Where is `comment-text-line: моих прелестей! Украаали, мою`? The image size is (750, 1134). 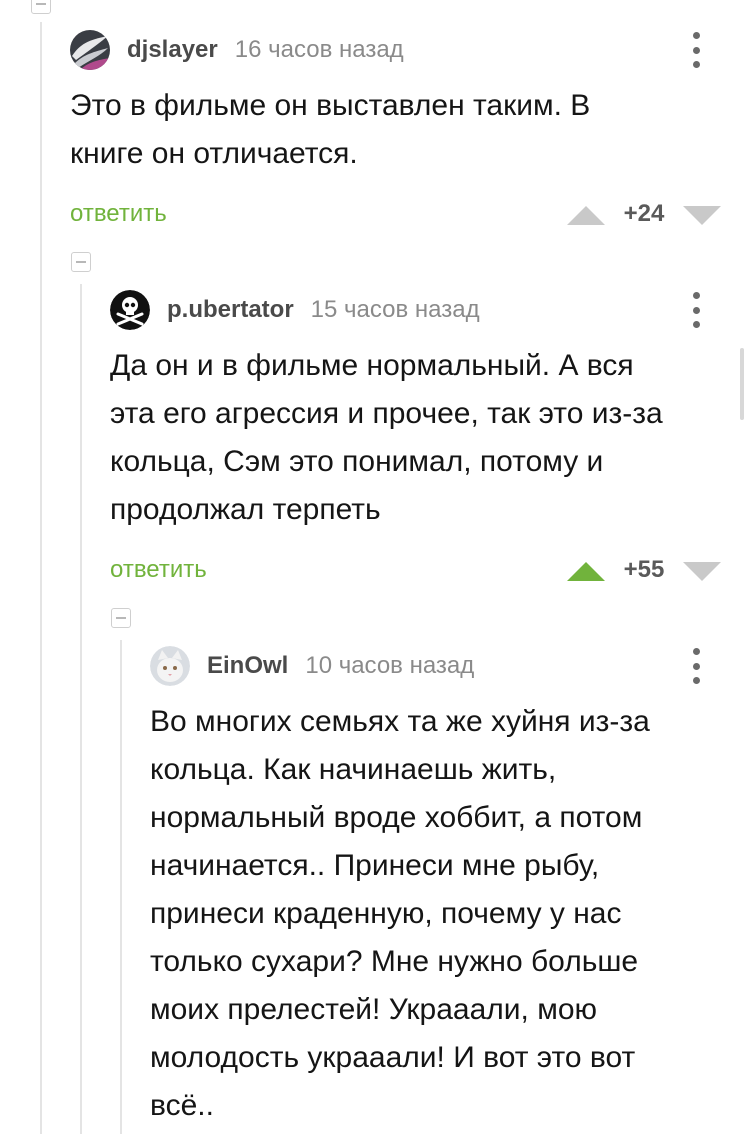
comment-text-line: моих прелестей! Украаали, мою is located at coordinates (374, 1009).